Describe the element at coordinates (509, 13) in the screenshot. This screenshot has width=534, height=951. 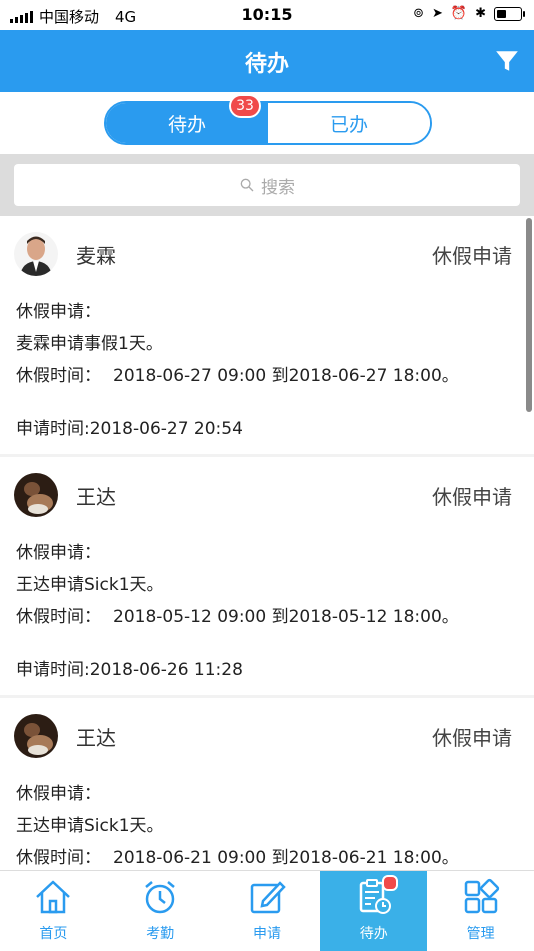
I see `battery-icon` at that location.